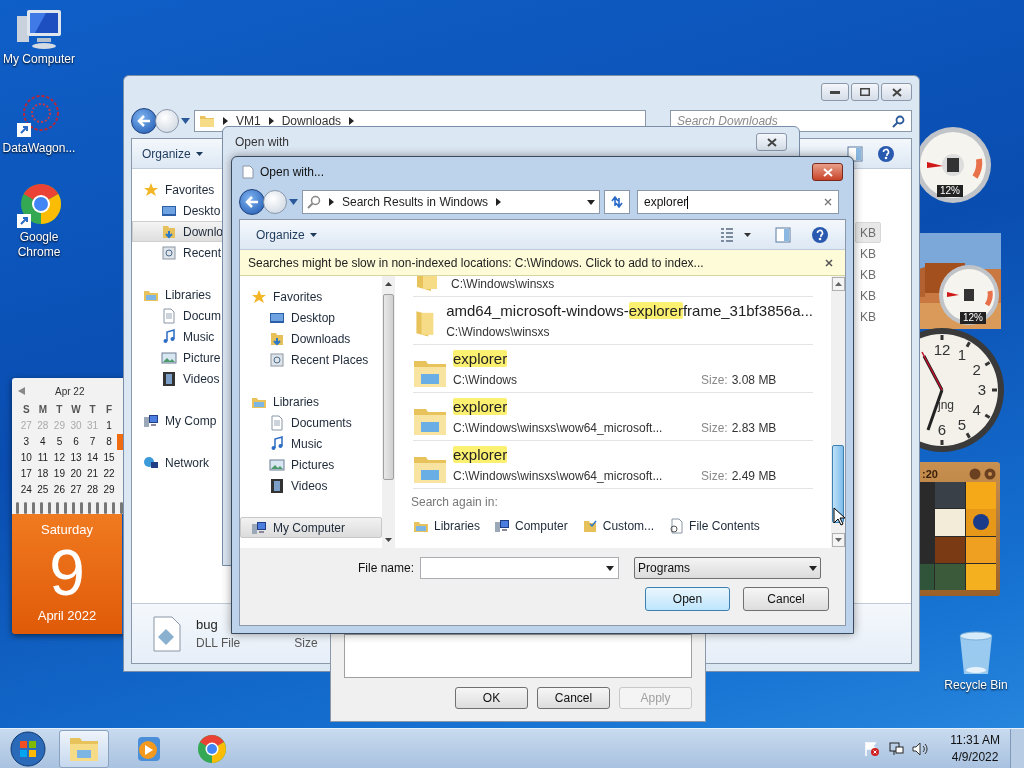 The image size is (1024, 768). I want to click on calendar-day: 8, so click(109, 442).